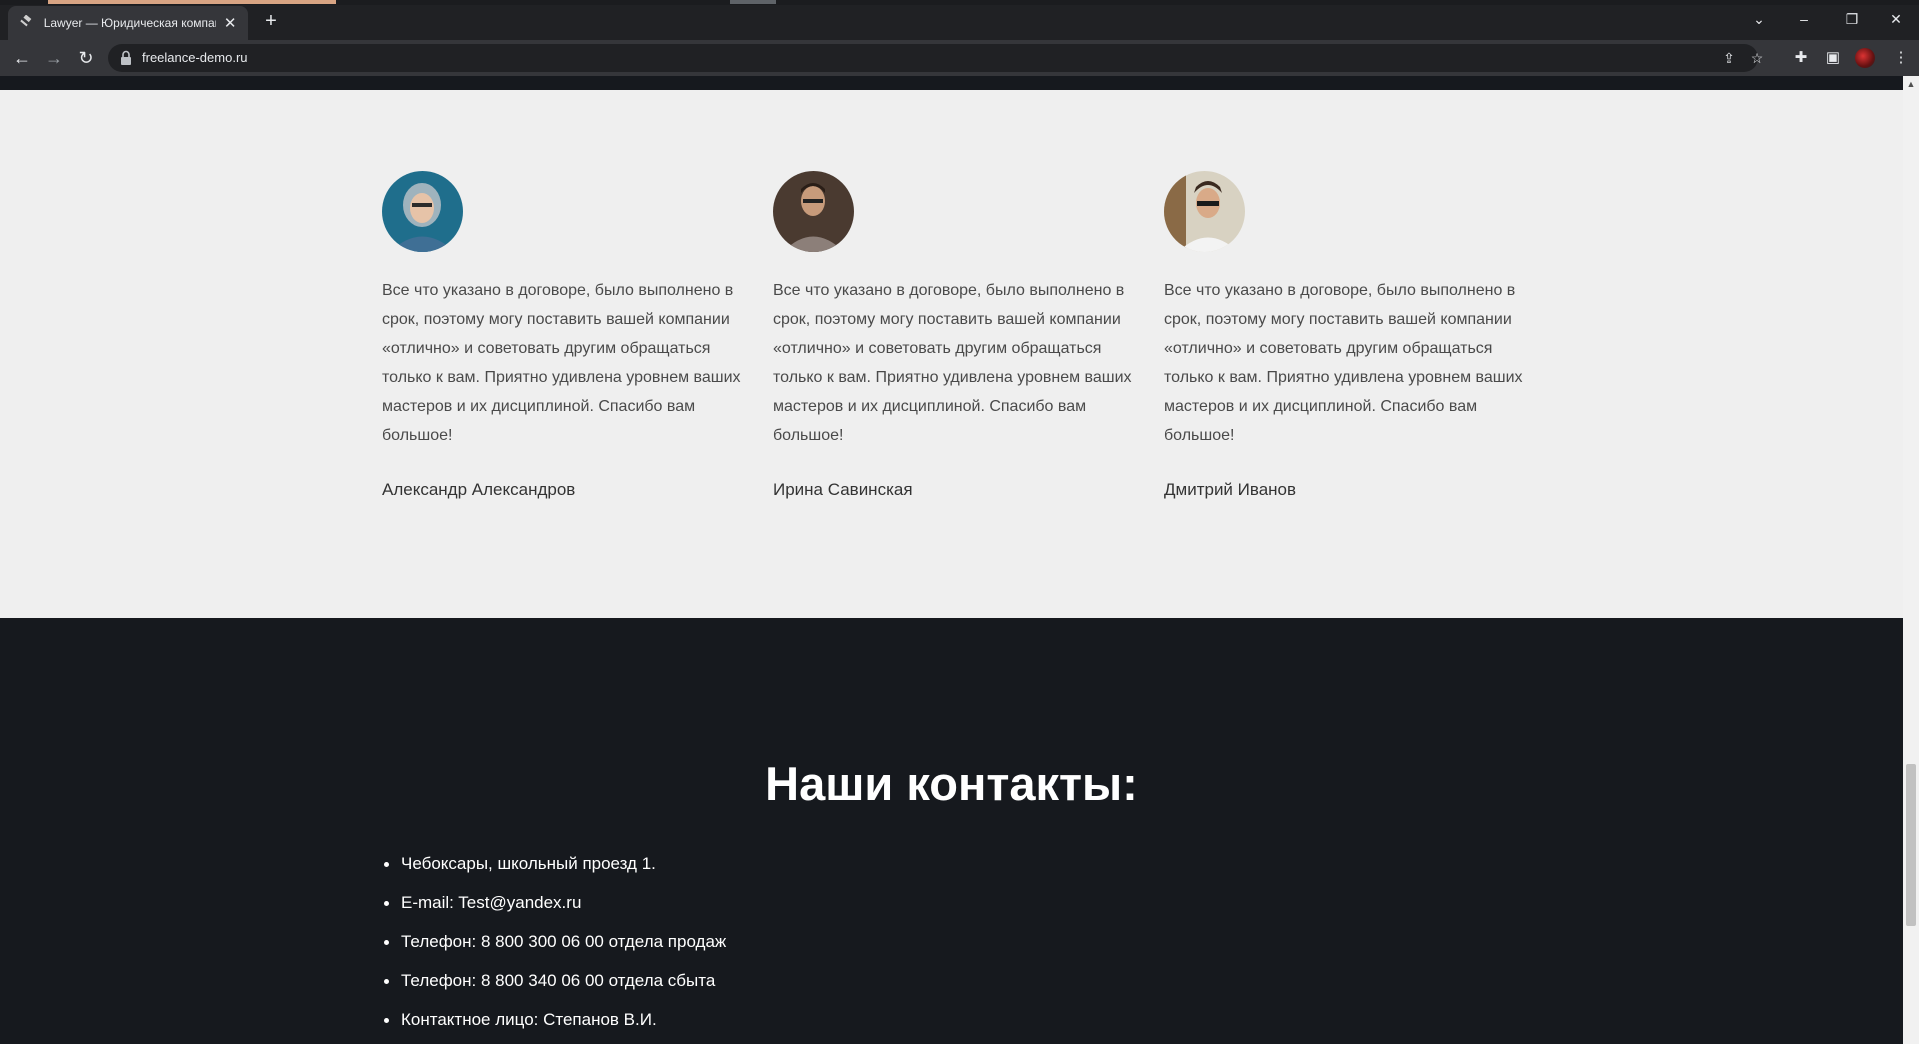 The height and width of the screenshot is (1044, 1919). Describe the element at coordinates (479, 489) in the screenshot. I see `review-author: Александр Александров` at that location.